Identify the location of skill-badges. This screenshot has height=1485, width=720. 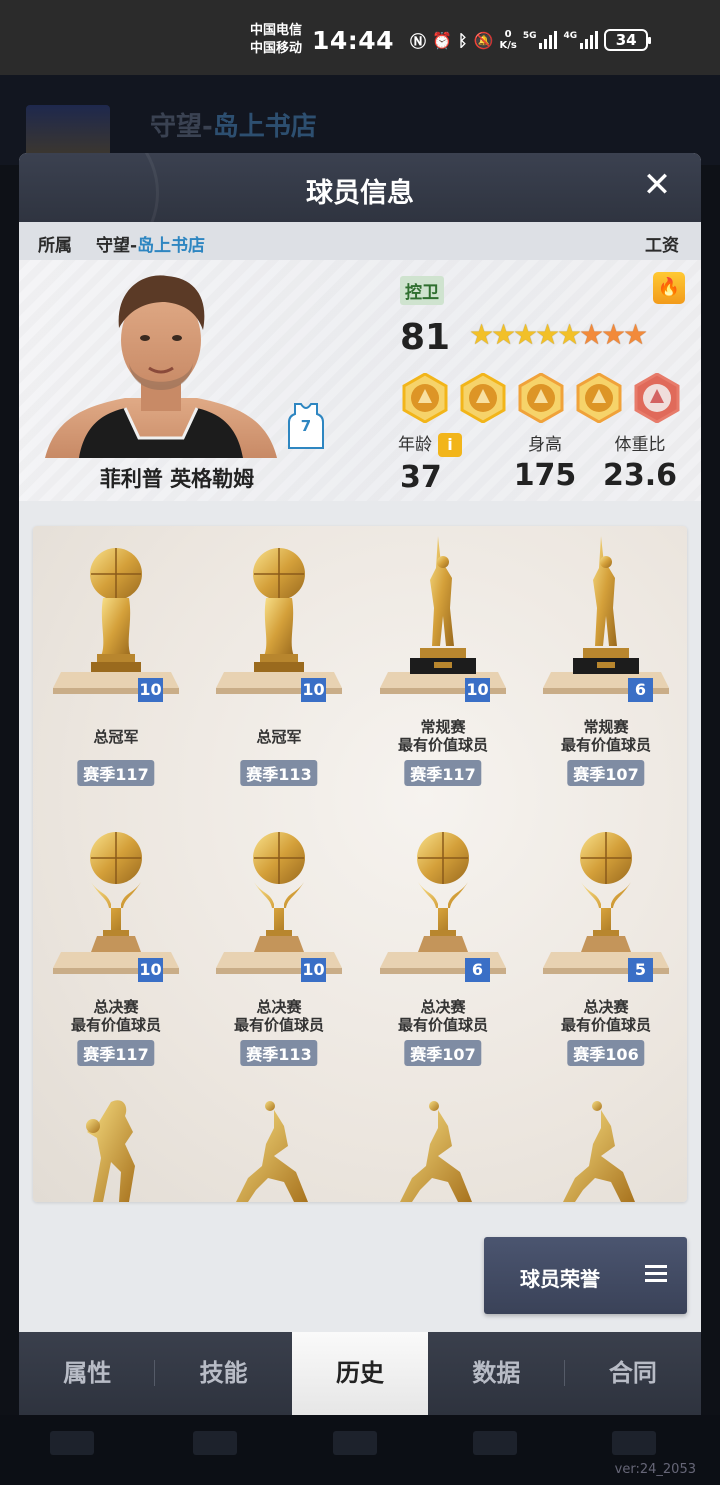
(541, 398).